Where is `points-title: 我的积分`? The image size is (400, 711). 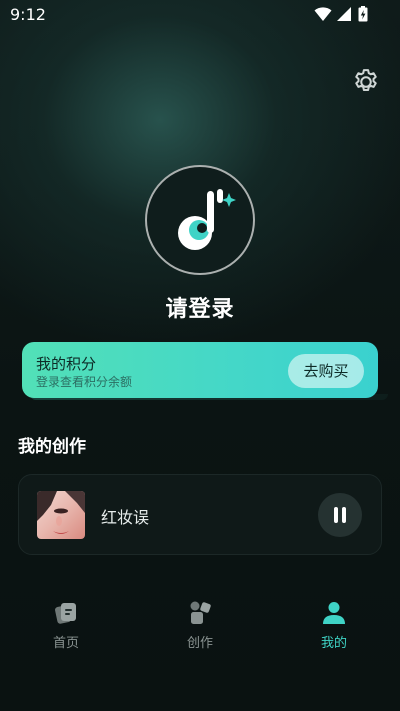
points-title: 我的积分 is located at coordinates (66, 364).